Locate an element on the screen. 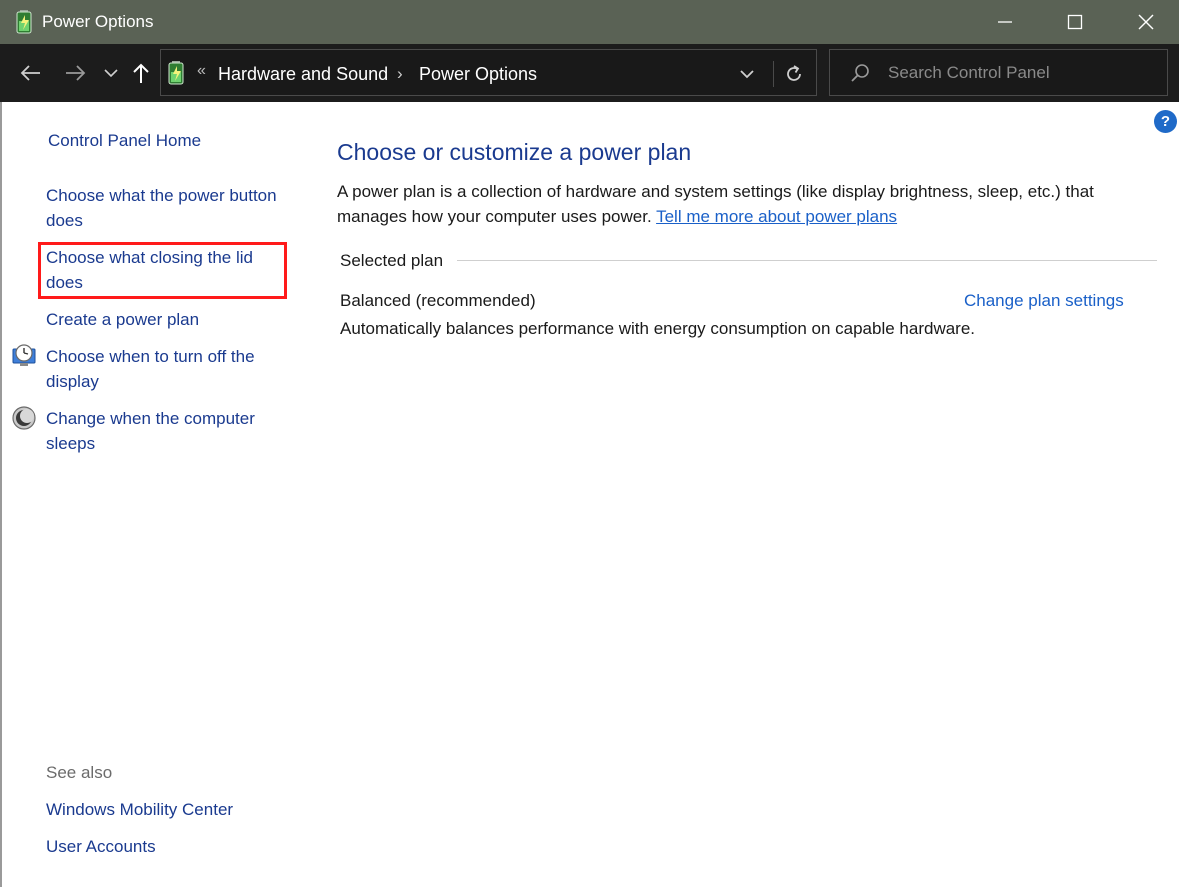 The width and height of the screenshot is (1179, 887). refresh-button is located at coordinates (793, 74).